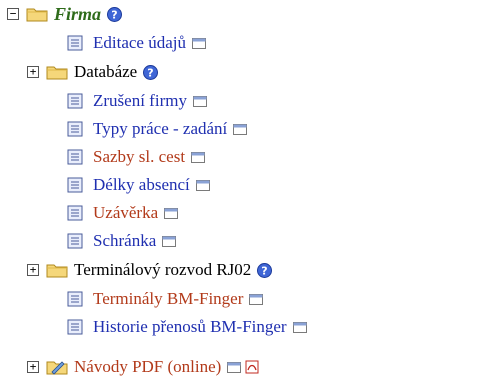  I want to click on pdf-icon, so click(252, 367).